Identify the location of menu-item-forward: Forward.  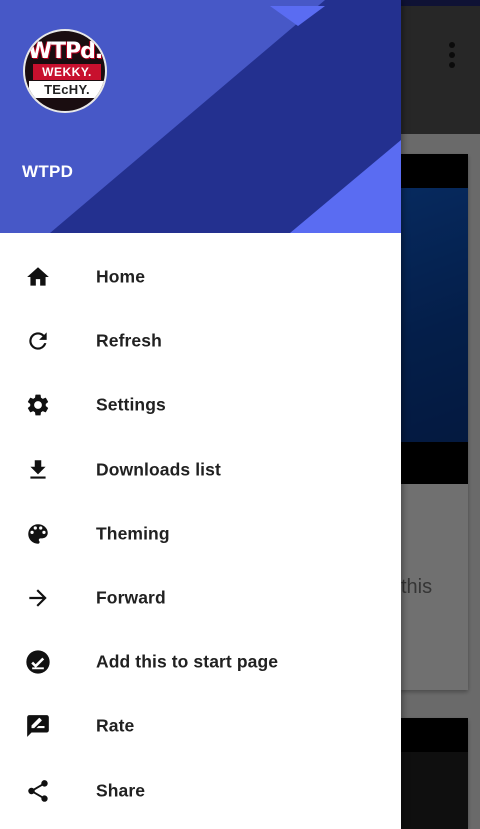
(200, 598).